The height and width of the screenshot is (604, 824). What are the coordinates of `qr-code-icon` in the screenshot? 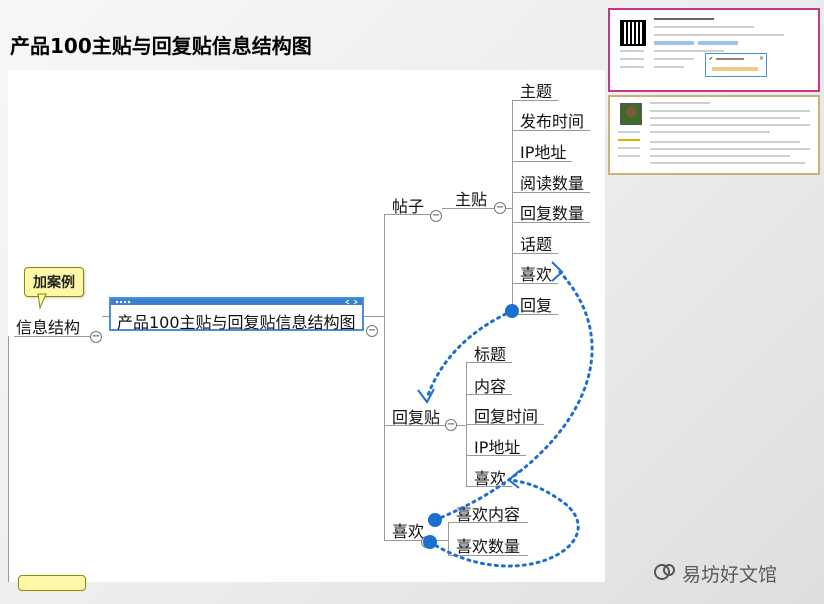 It's located at (633, 33).